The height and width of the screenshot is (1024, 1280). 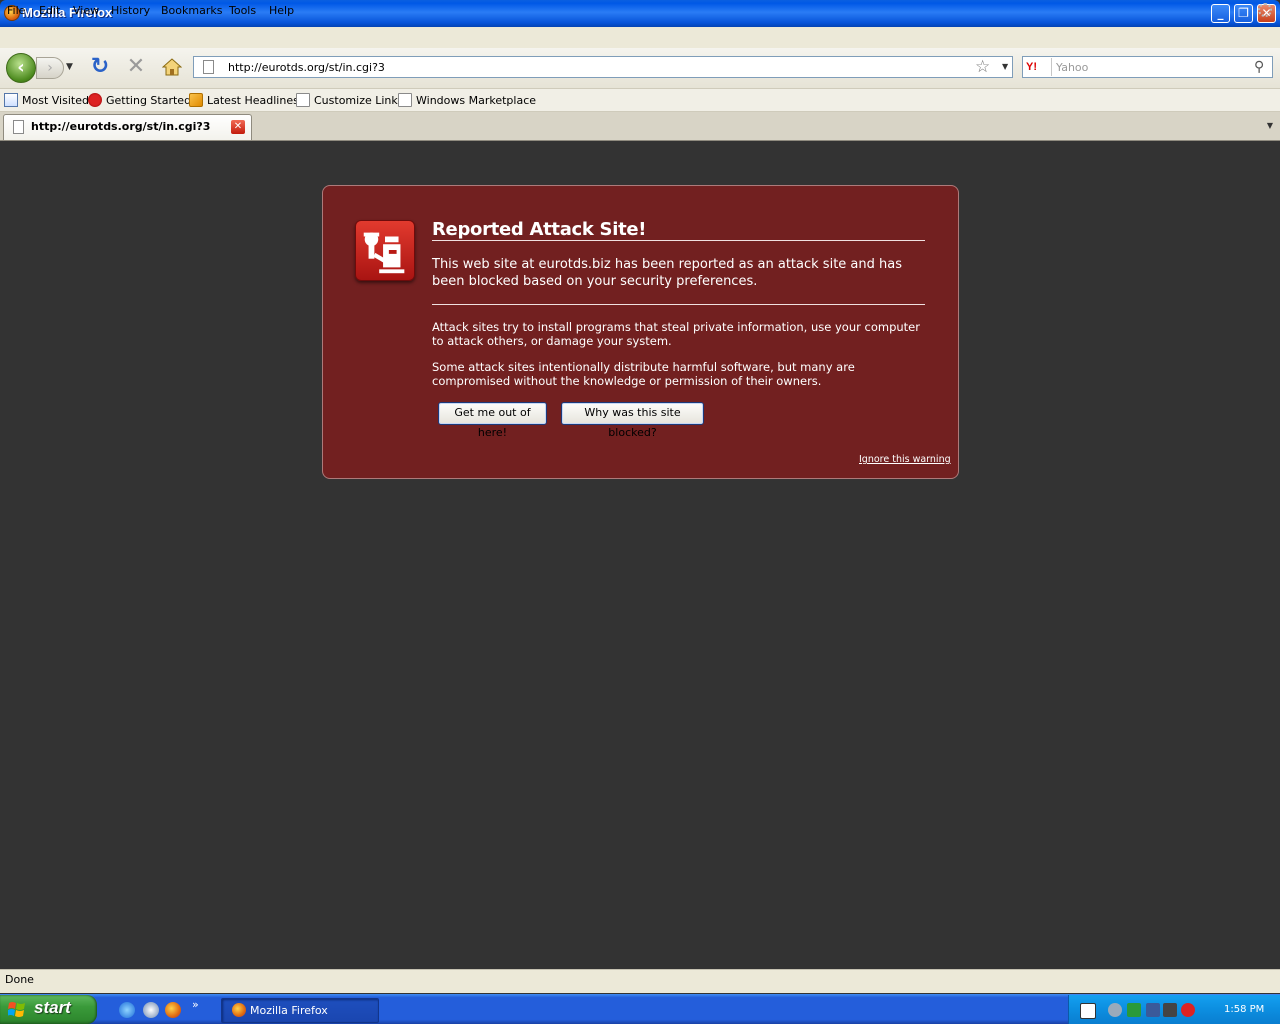 What do you see at coordinates (173, 1010) in the screenshot?
I see `firefox-quicklaunch-icon` at bounding box center [173, 1010].